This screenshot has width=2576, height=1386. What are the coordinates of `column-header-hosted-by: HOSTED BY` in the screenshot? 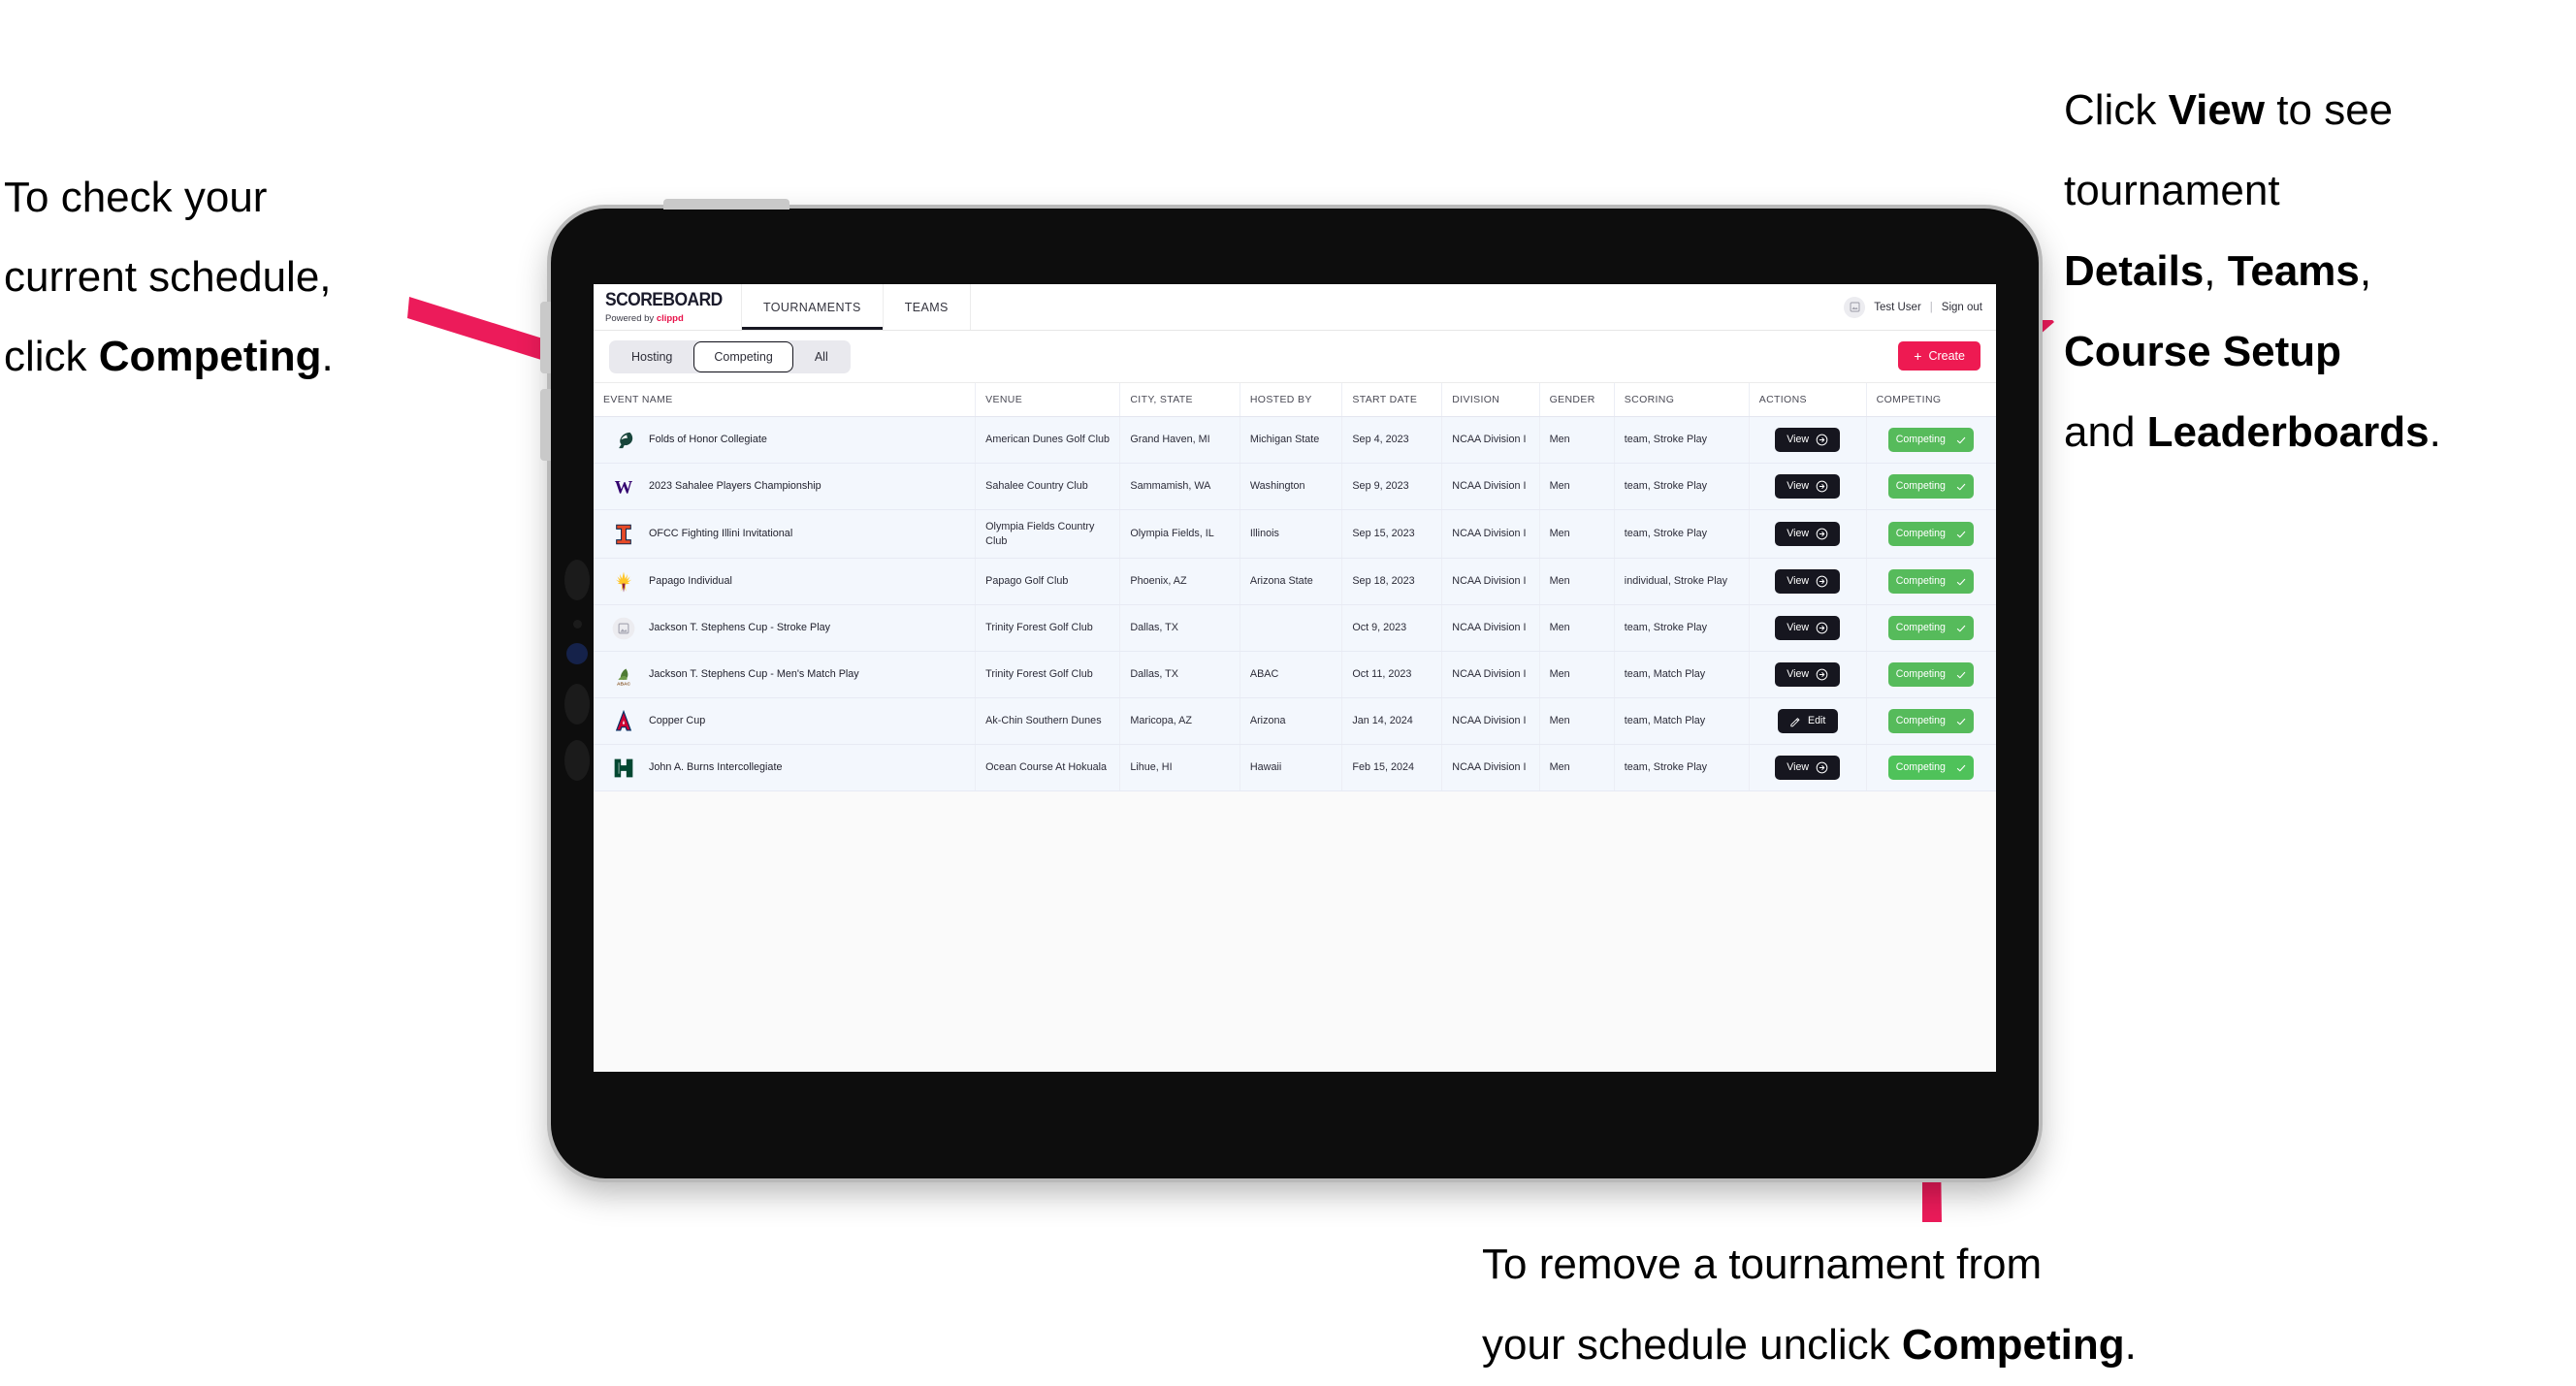 It's located at (1291, 400).